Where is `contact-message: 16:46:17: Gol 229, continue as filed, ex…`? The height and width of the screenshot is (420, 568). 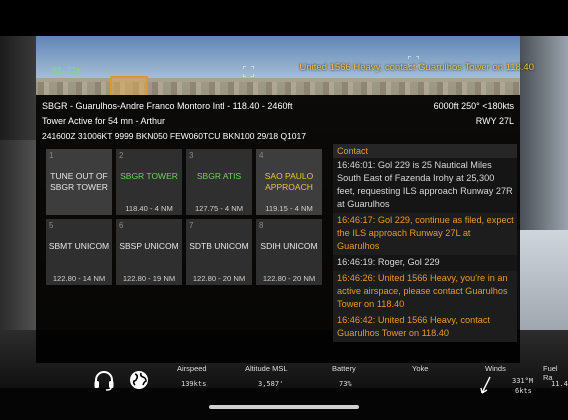
contact-message: 16:46:17: Gol 229, continue as filed, ex… is located at coordinates (425, 234).